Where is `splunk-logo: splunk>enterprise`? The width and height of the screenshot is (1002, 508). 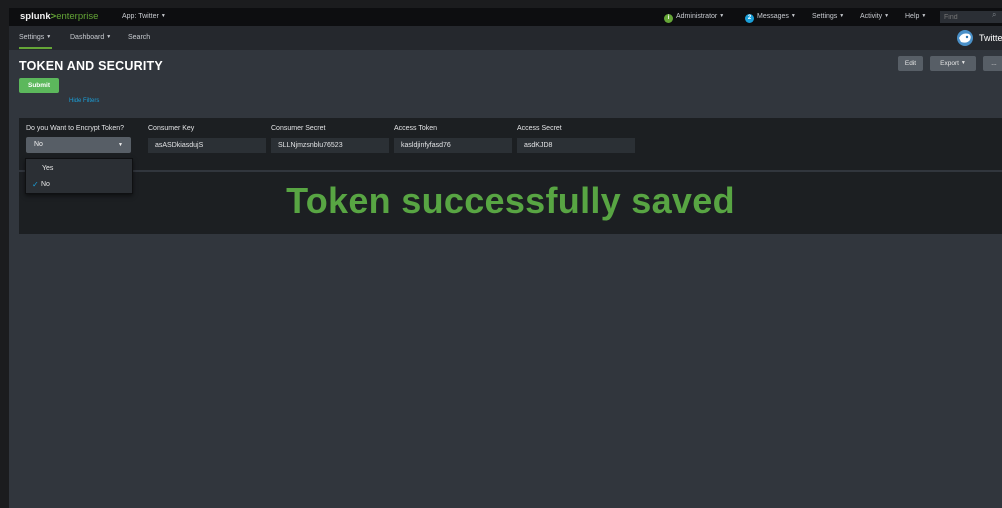 splunk-logo: splunk>enterprise is located at coordinates (59, 16).